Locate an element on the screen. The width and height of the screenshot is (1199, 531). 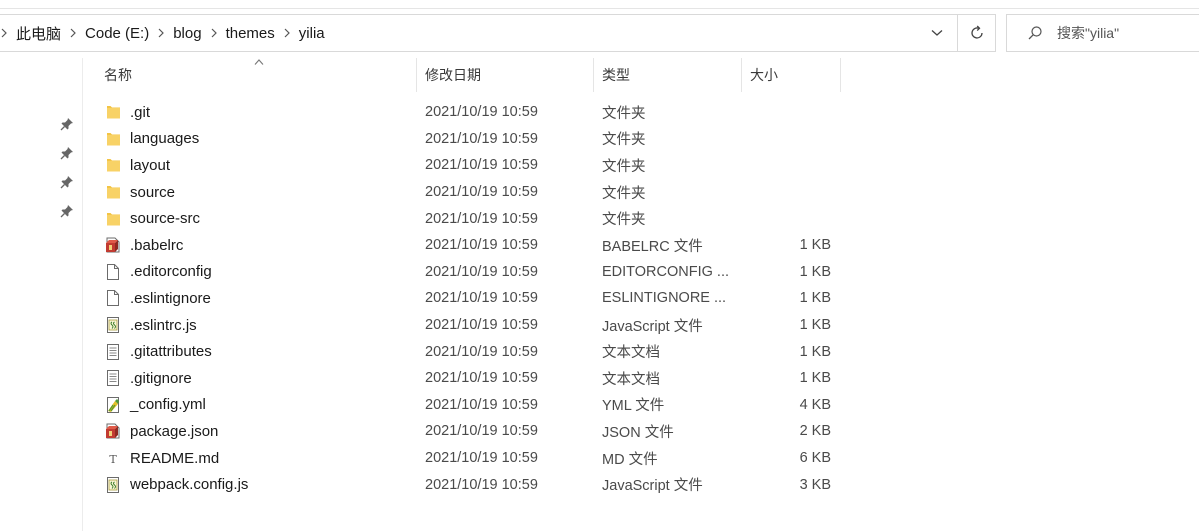
file-name-cell: .eslintignore is located at coordinates (157, 298).